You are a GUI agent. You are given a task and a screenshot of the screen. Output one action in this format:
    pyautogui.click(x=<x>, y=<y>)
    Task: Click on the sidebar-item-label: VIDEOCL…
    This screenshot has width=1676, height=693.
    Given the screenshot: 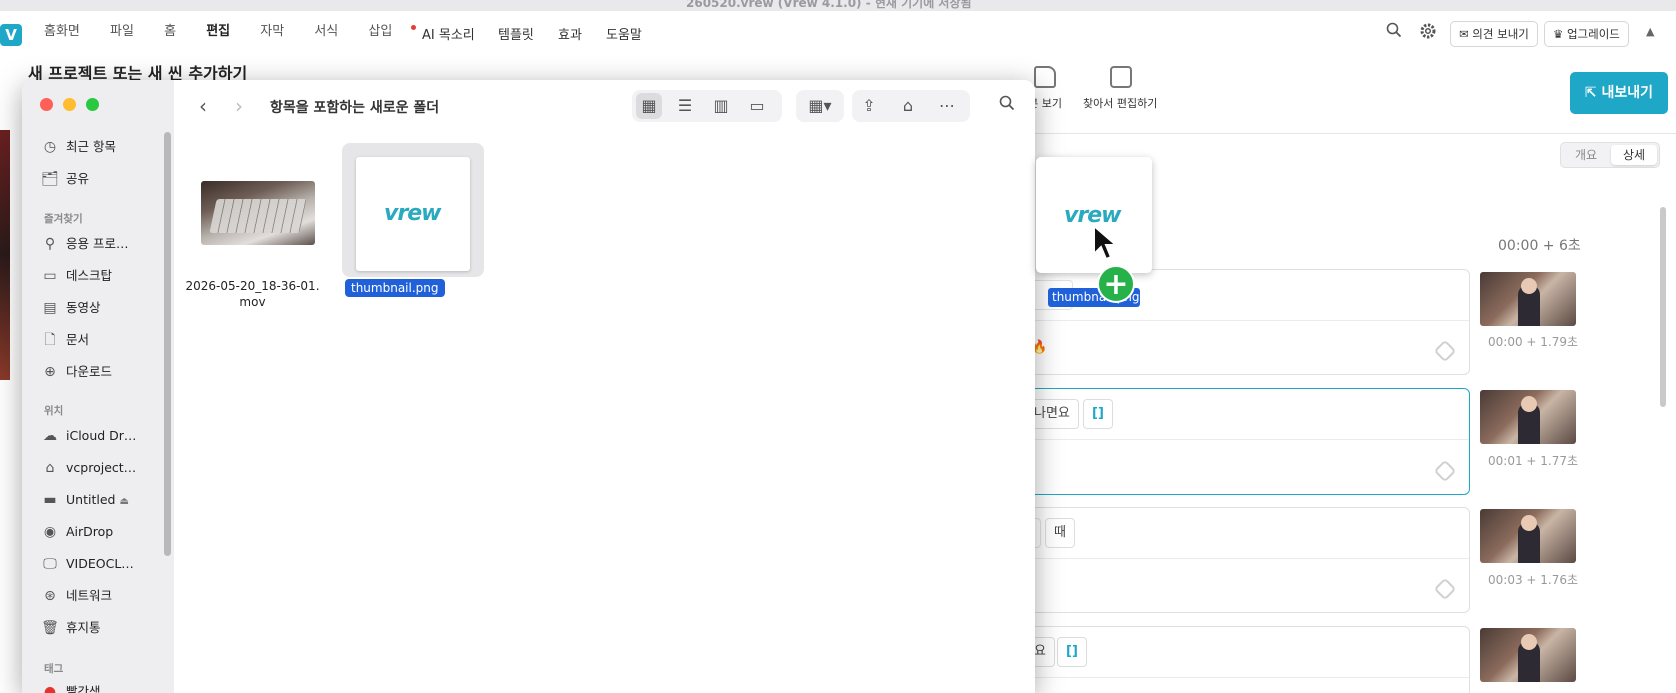 What is the action you would take?
    pyautogui.click(x=100, y=563)
    